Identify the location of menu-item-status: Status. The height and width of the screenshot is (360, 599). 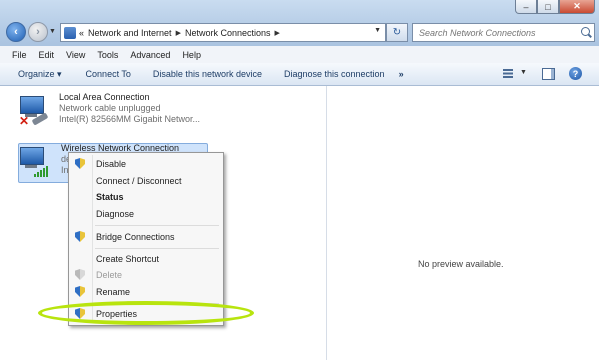
(146, 197).